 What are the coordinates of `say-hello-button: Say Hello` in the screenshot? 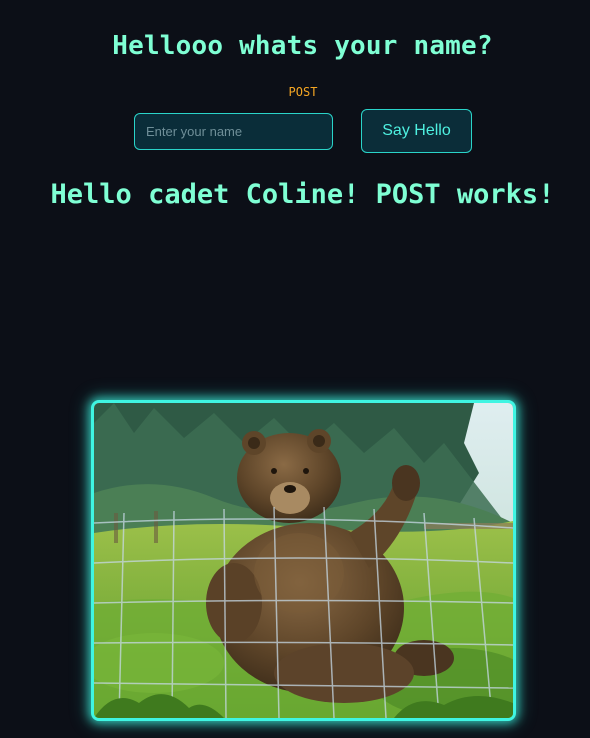 It's located at (416, 131).